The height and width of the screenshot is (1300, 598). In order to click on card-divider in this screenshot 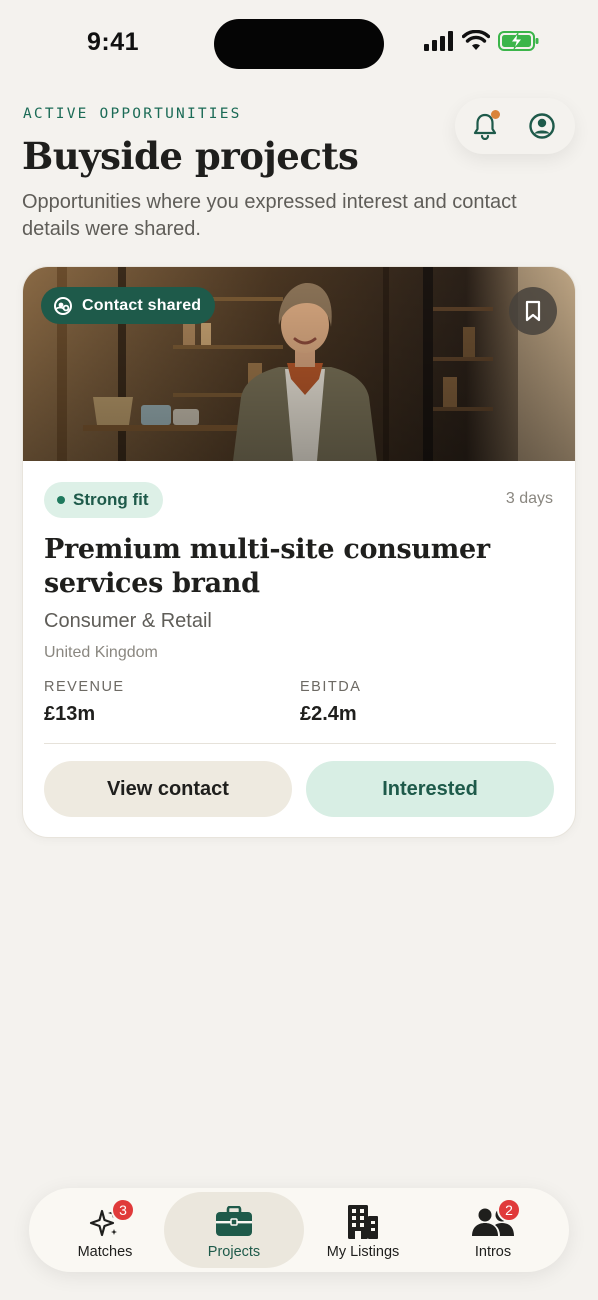, I will do `click(300, 743)`.